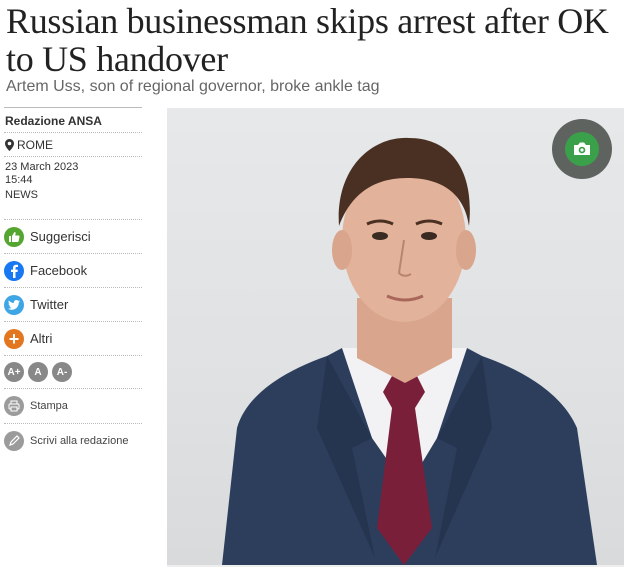  I want to click on facebook-label: Facebook, so click(59, 270).